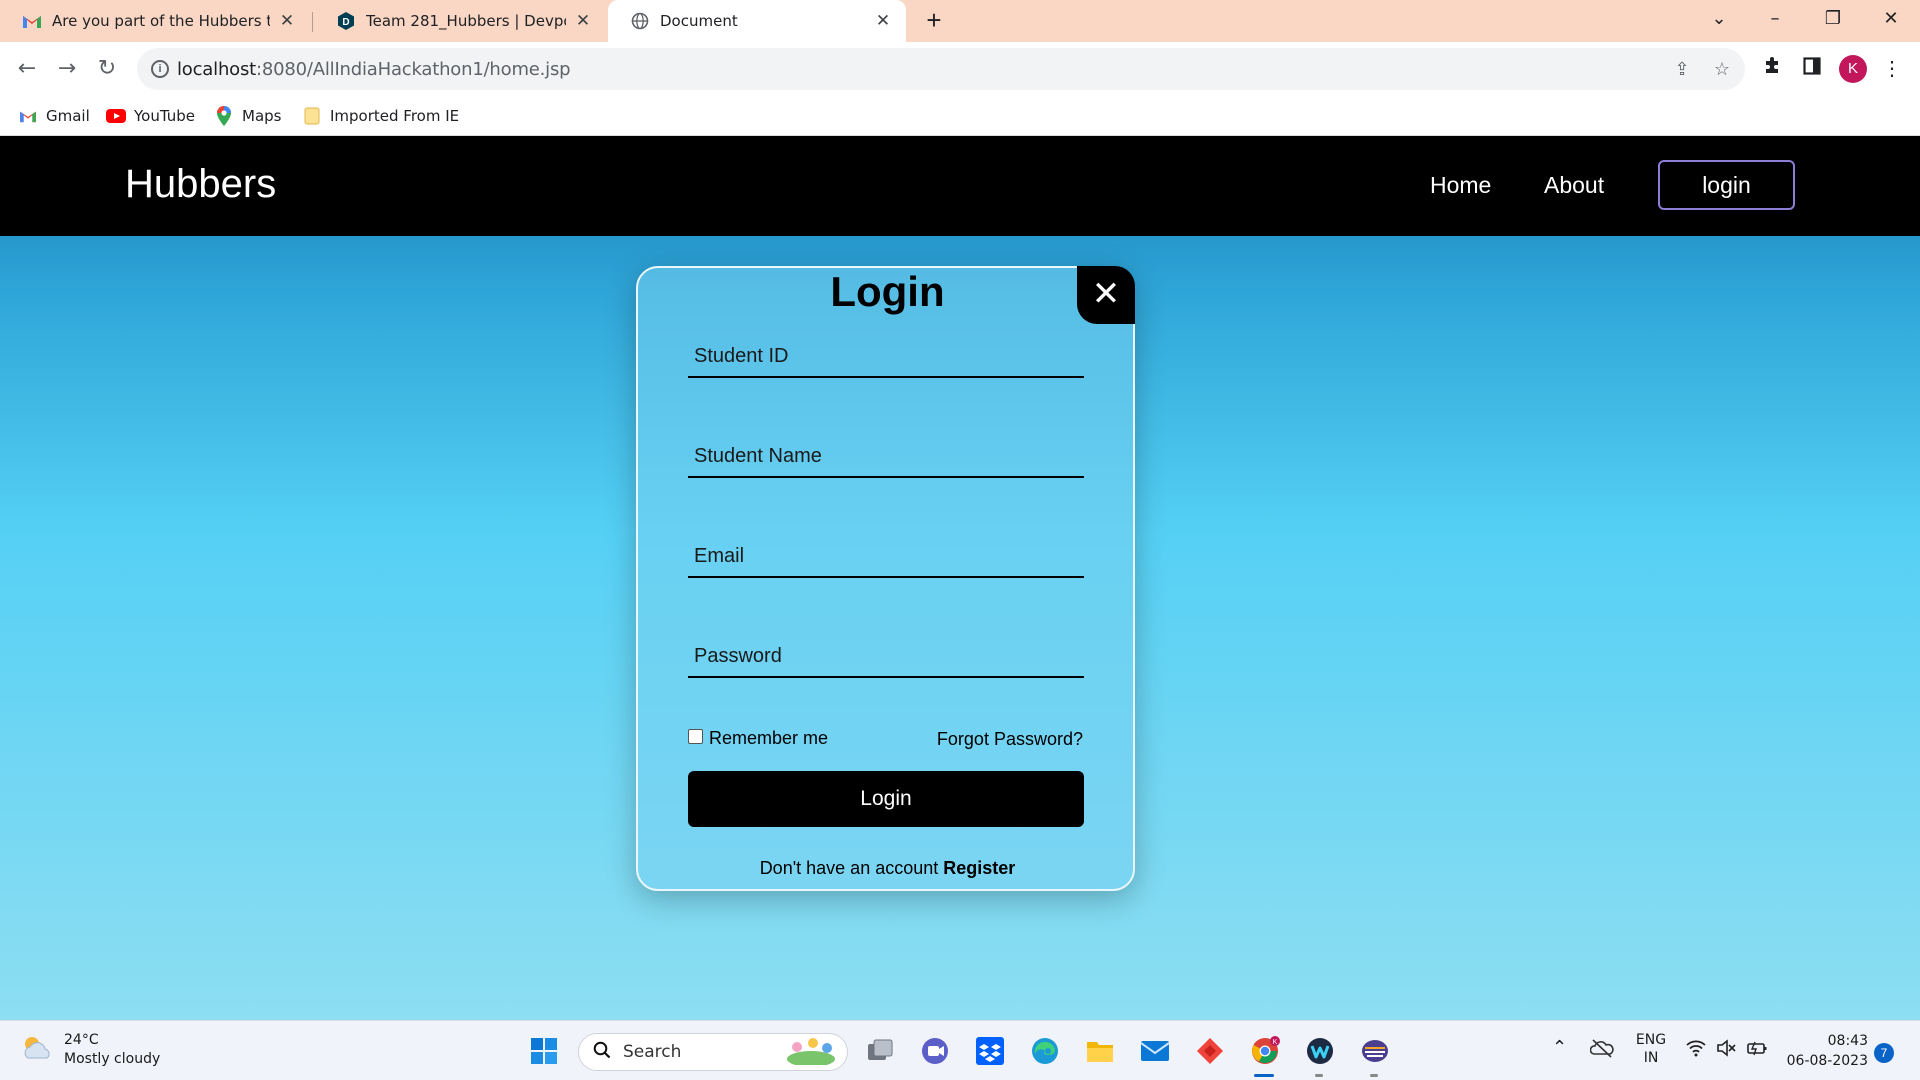 This screenshot has height=1080, width=1920. What do you see at coordinates (107, 69) in the screenshot?
I see `reload-icon: ↻` at bounding box center [107, 69].